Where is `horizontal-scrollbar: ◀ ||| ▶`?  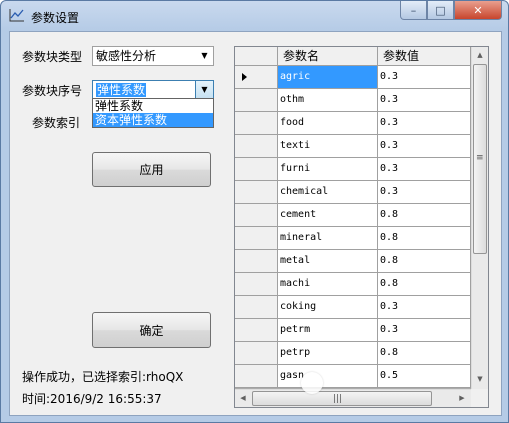 horizontal-scrollbar: ◀ ||| ▶ is located at coordinates (353, 398).